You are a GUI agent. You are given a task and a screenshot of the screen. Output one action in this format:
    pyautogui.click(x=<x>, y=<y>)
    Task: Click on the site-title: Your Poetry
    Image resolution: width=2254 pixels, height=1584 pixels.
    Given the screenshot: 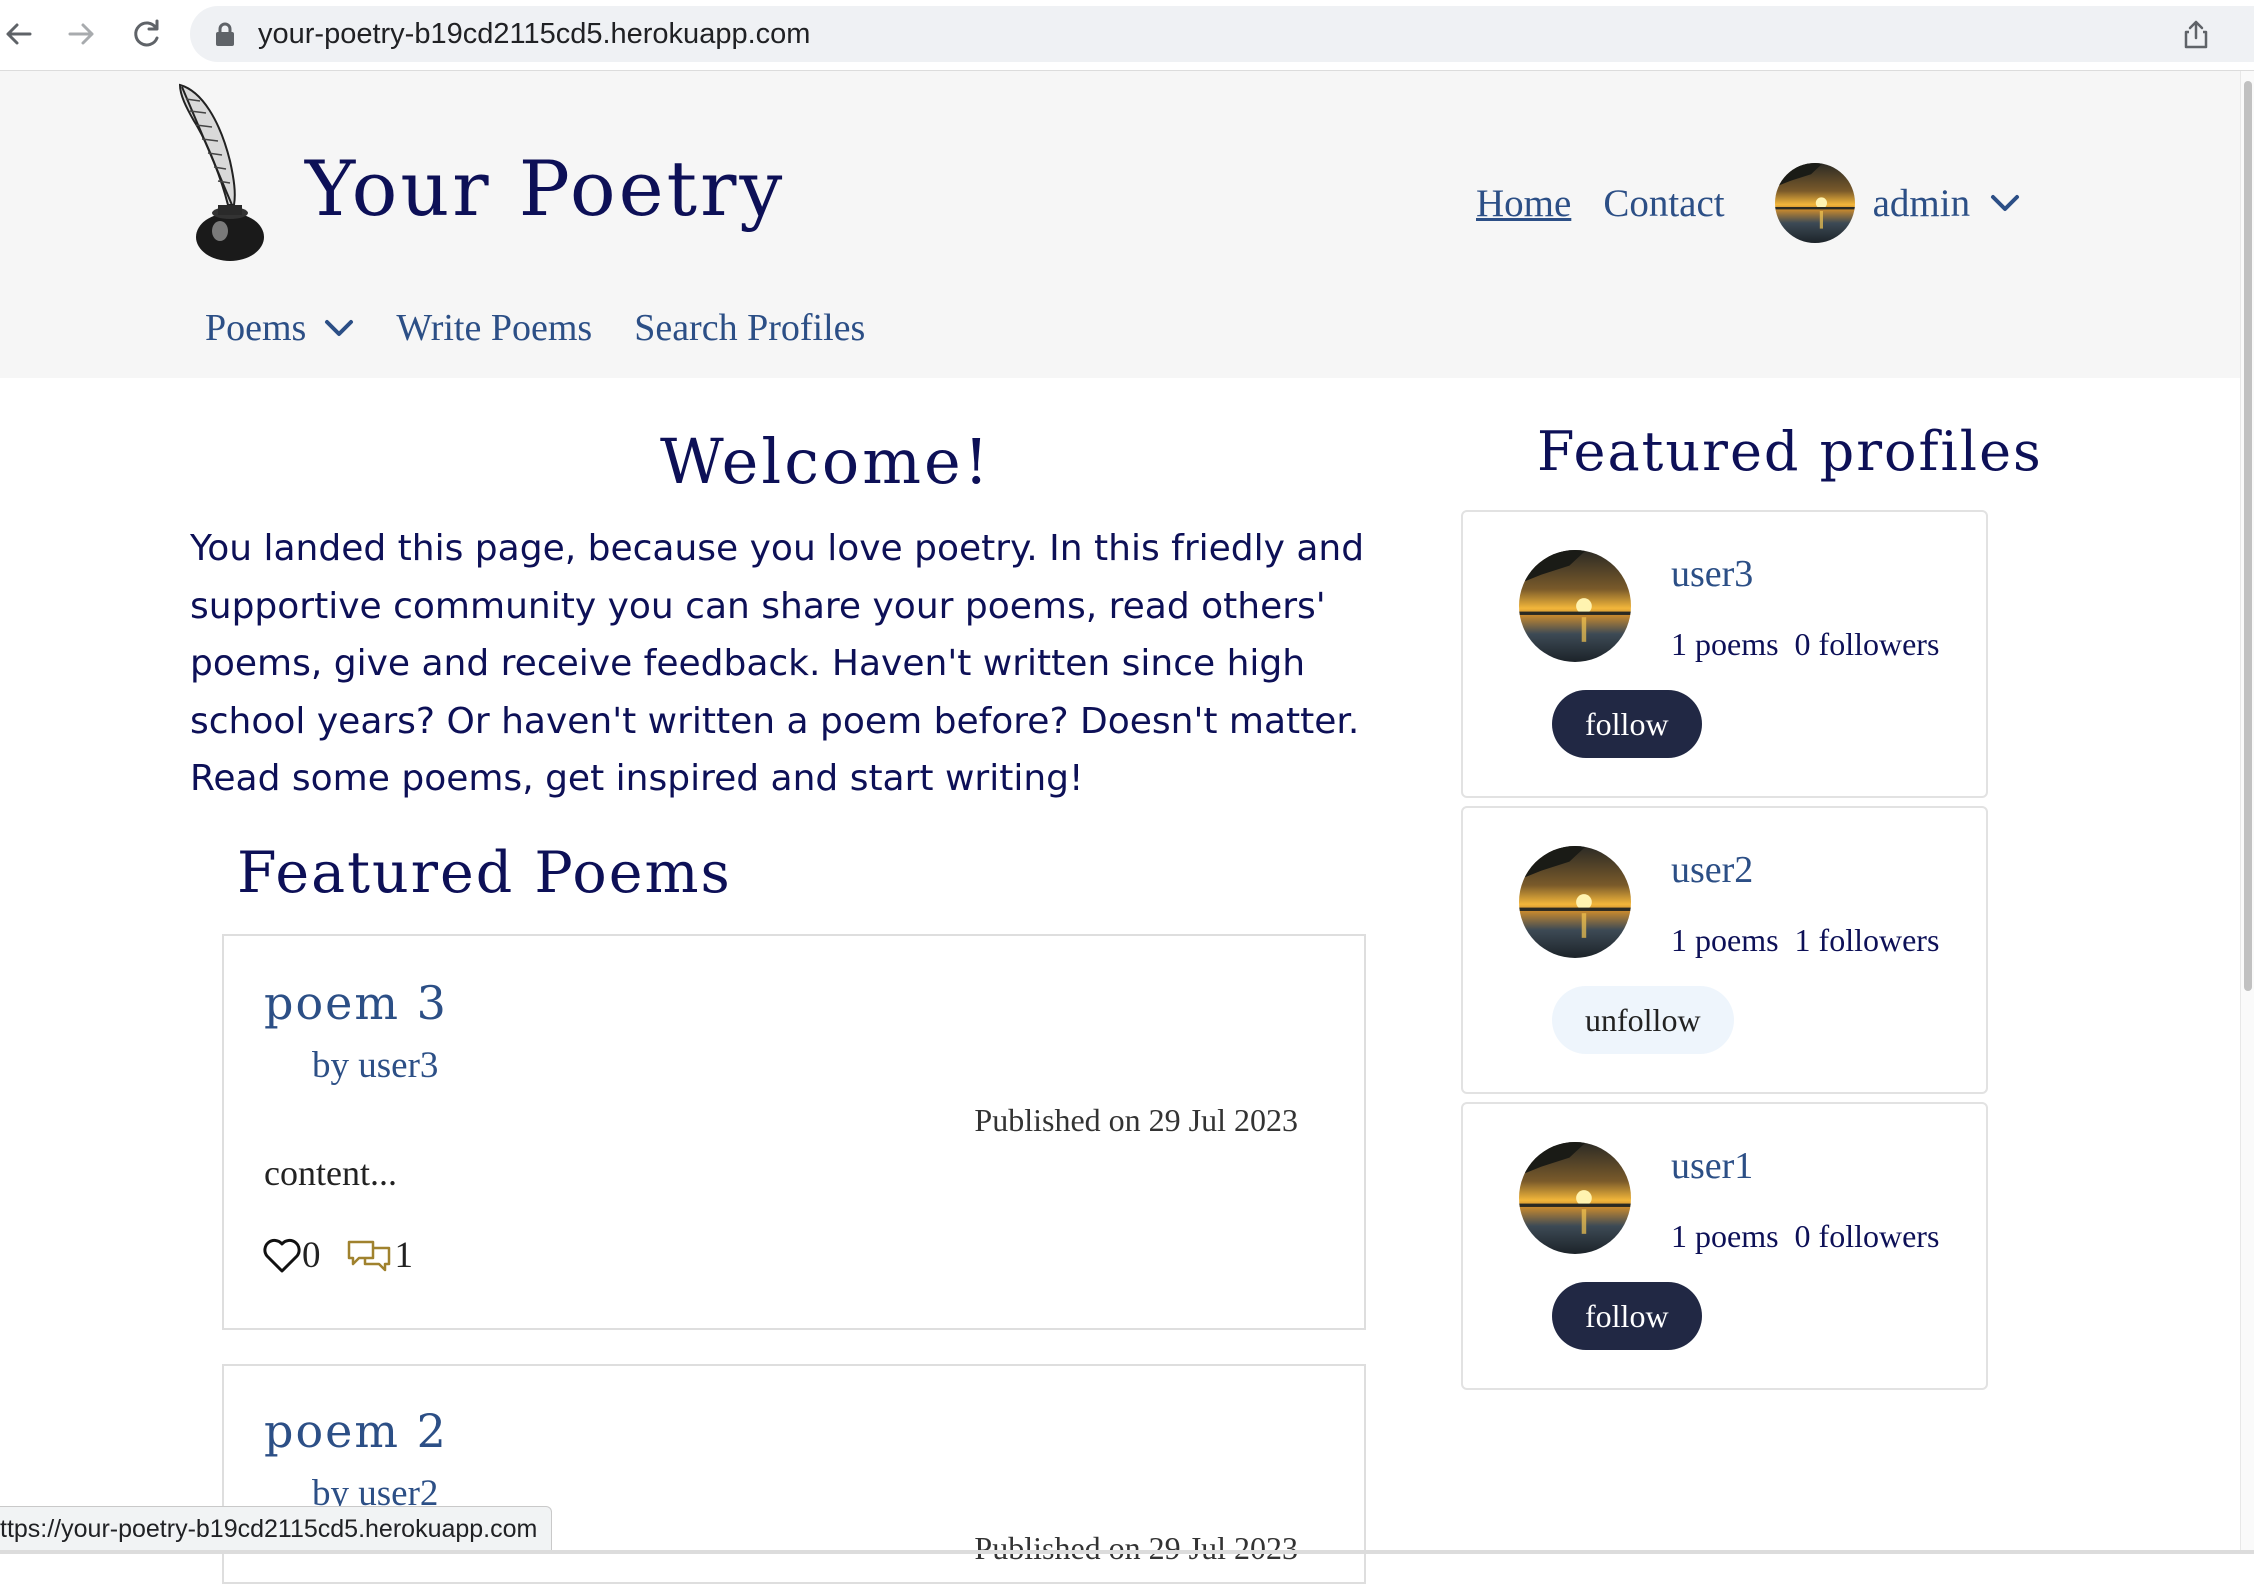 What is the action you would take?
    pyautogui.click(x=545, y=188)
    